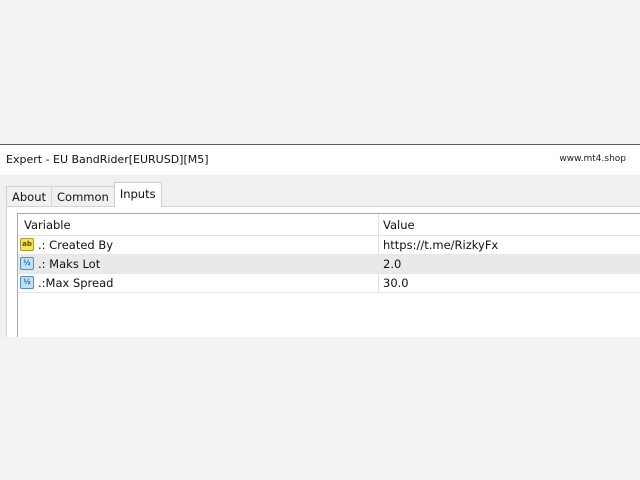  Describe the element at coordinates (440, 245) in the screenshot. I see `variable-value: https://t.me/RizkyFx` at that location.